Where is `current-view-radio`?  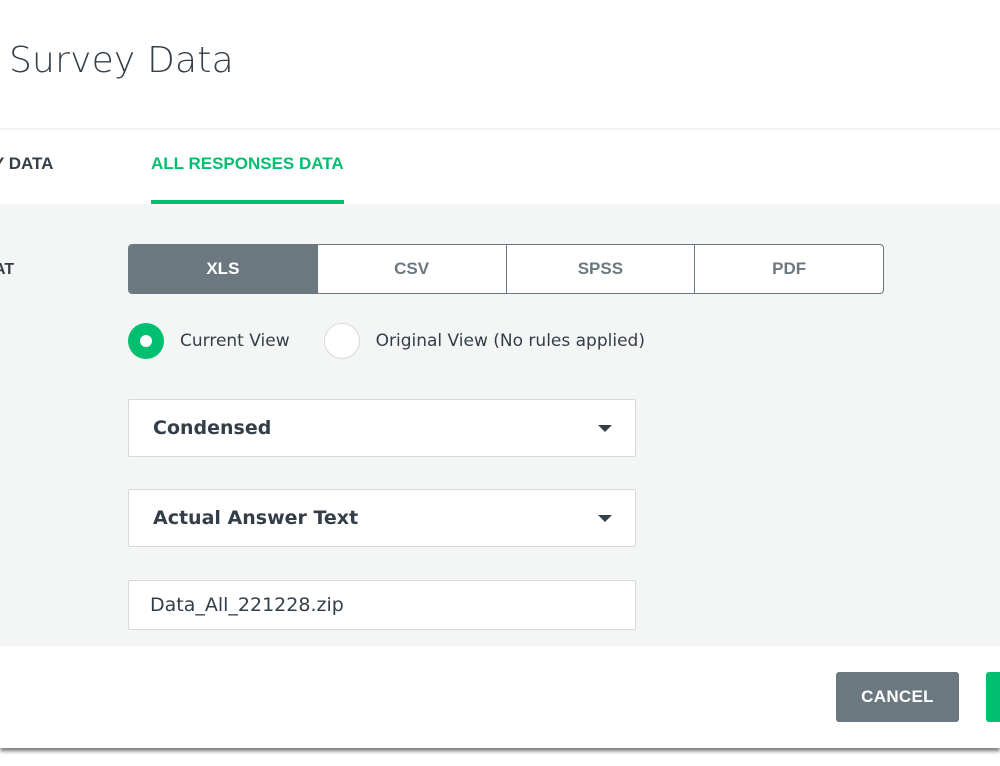 current-view-radio is located at coordinates (146, 341).